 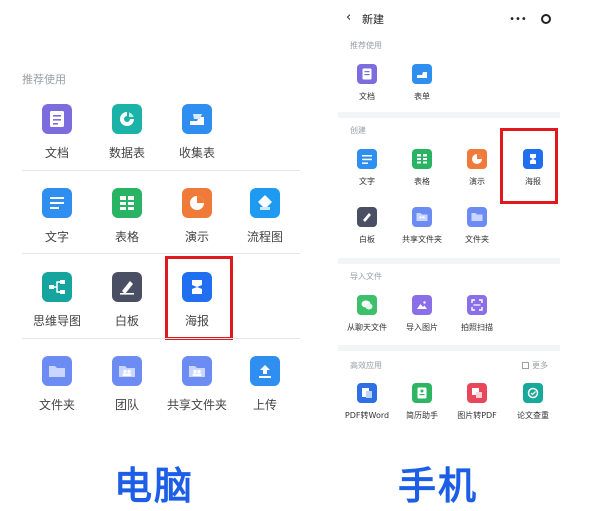 What do you see at coordinates (533, 393) in the screenshot?
I see `paper-check-icon` at bounding box center [533, 393].